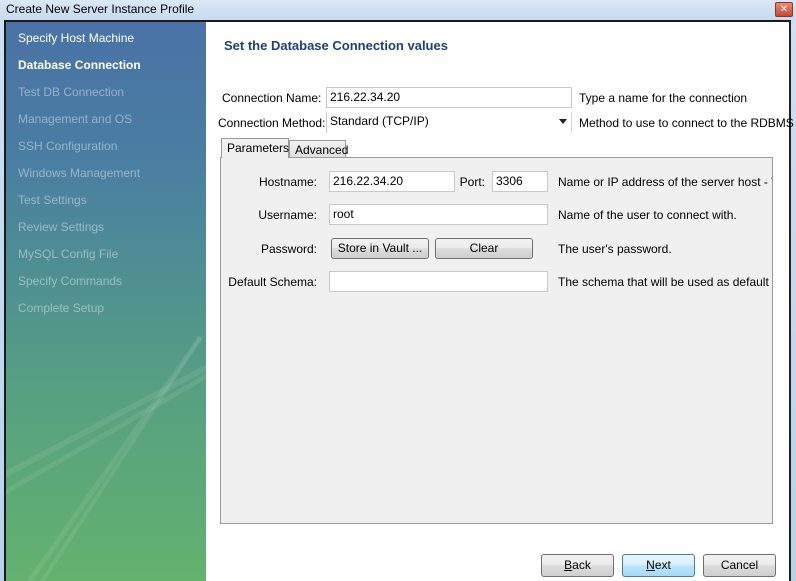  What do you see at coordinates (739, 565) in the screenshot?
I see `cancel-button: Cancel` at bounding box center [739, 565].